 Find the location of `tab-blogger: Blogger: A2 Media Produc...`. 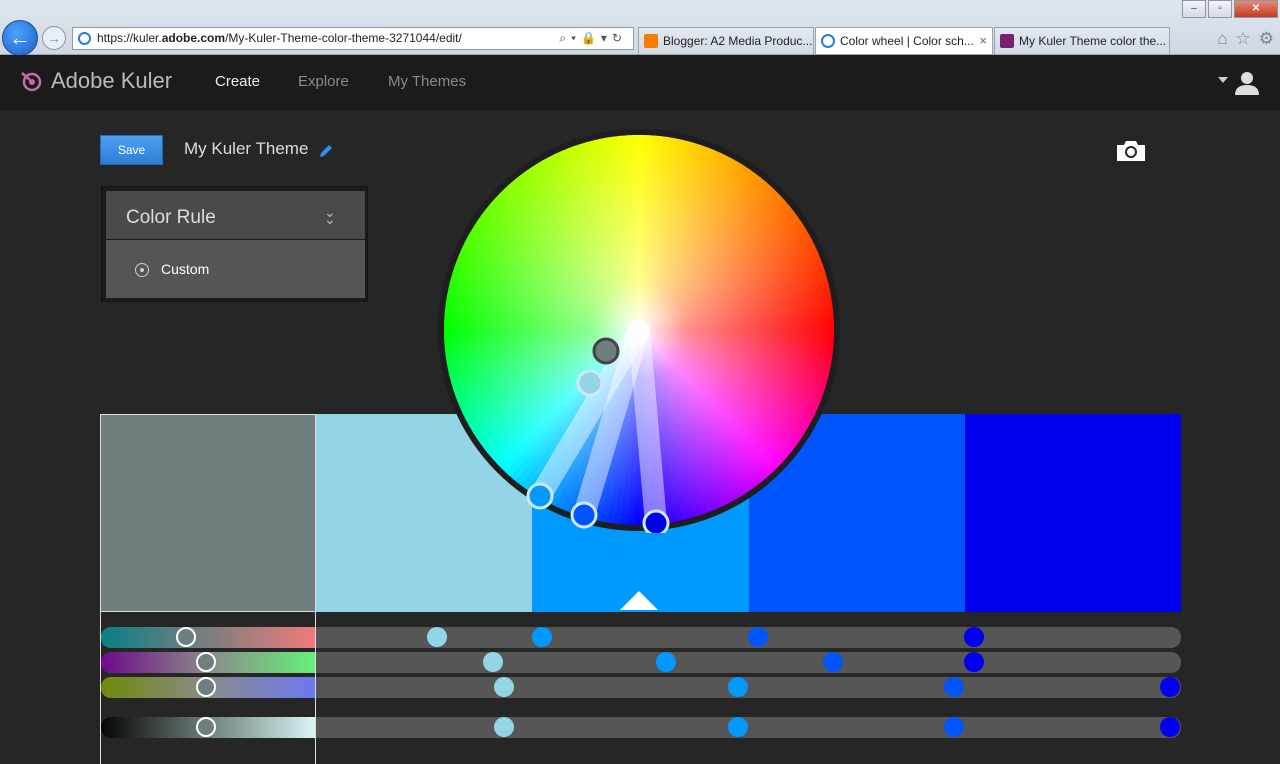

tab-blogger: Blogger: A2 Media Produc... is located at coordinates (726, 40).